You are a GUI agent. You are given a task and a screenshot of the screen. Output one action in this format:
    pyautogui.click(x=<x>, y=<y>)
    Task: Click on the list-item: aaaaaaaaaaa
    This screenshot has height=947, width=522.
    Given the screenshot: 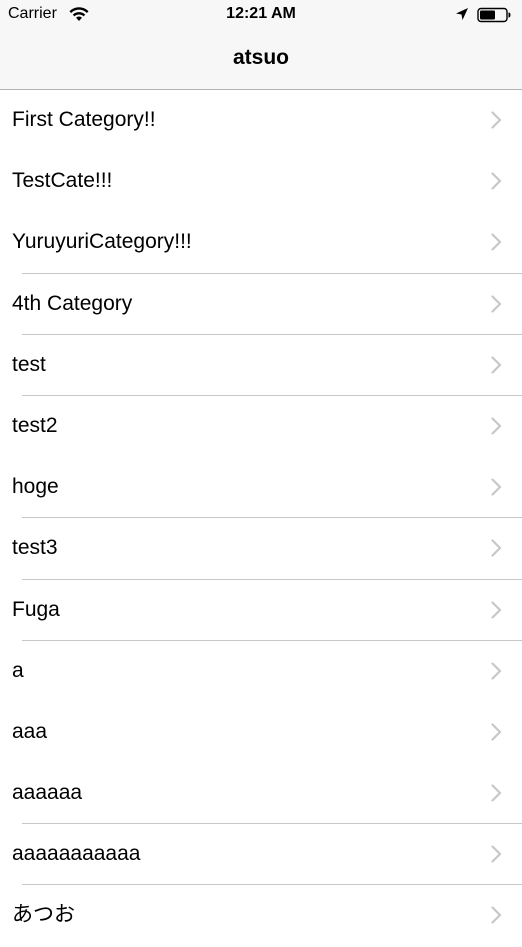 What is the action you would take?
    pyautogui.click(x=261, y=855)
    